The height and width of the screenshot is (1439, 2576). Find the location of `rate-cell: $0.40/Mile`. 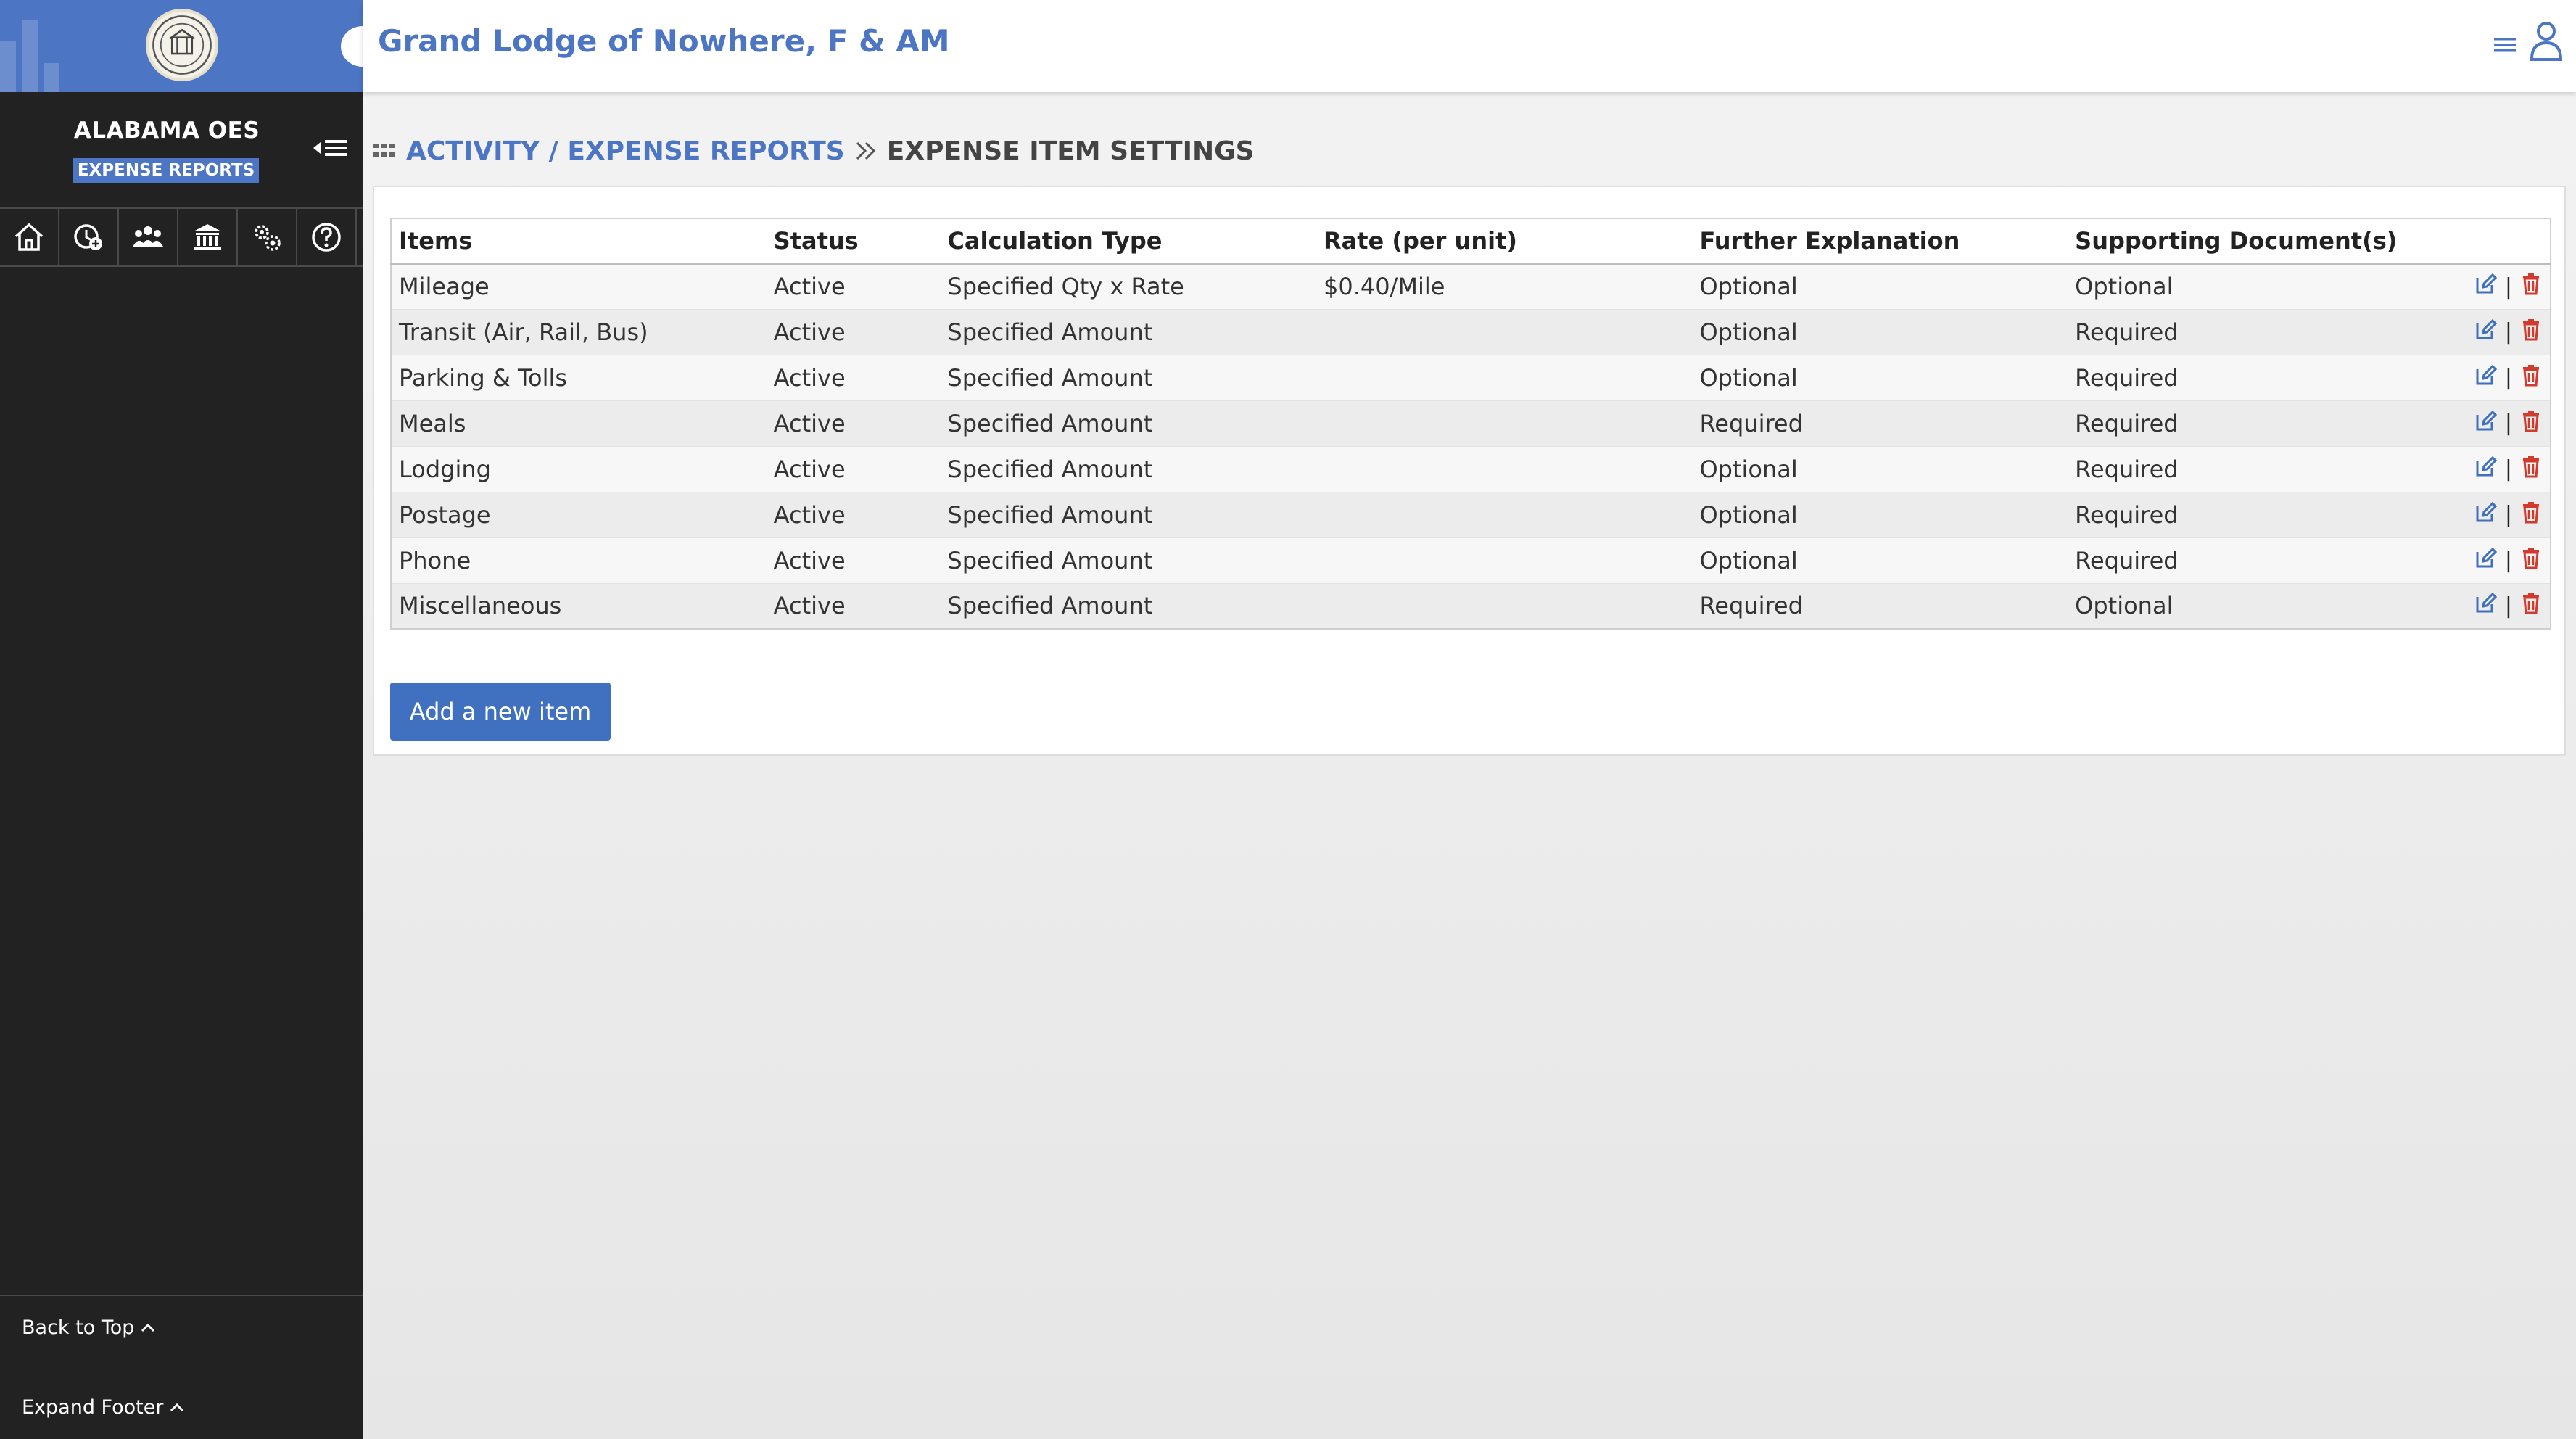

rate-cell: $0.40/Mile is located at coordinates (1504, 286).